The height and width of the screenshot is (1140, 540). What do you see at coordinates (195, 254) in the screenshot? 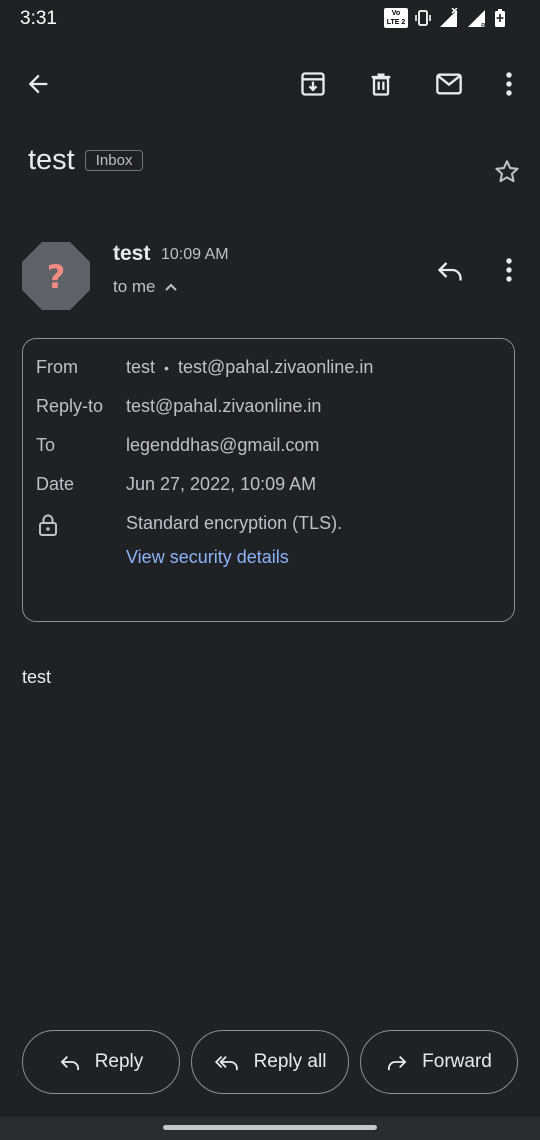
I see `sent-time: 10:09 AM` at bounding box center [195, 254].